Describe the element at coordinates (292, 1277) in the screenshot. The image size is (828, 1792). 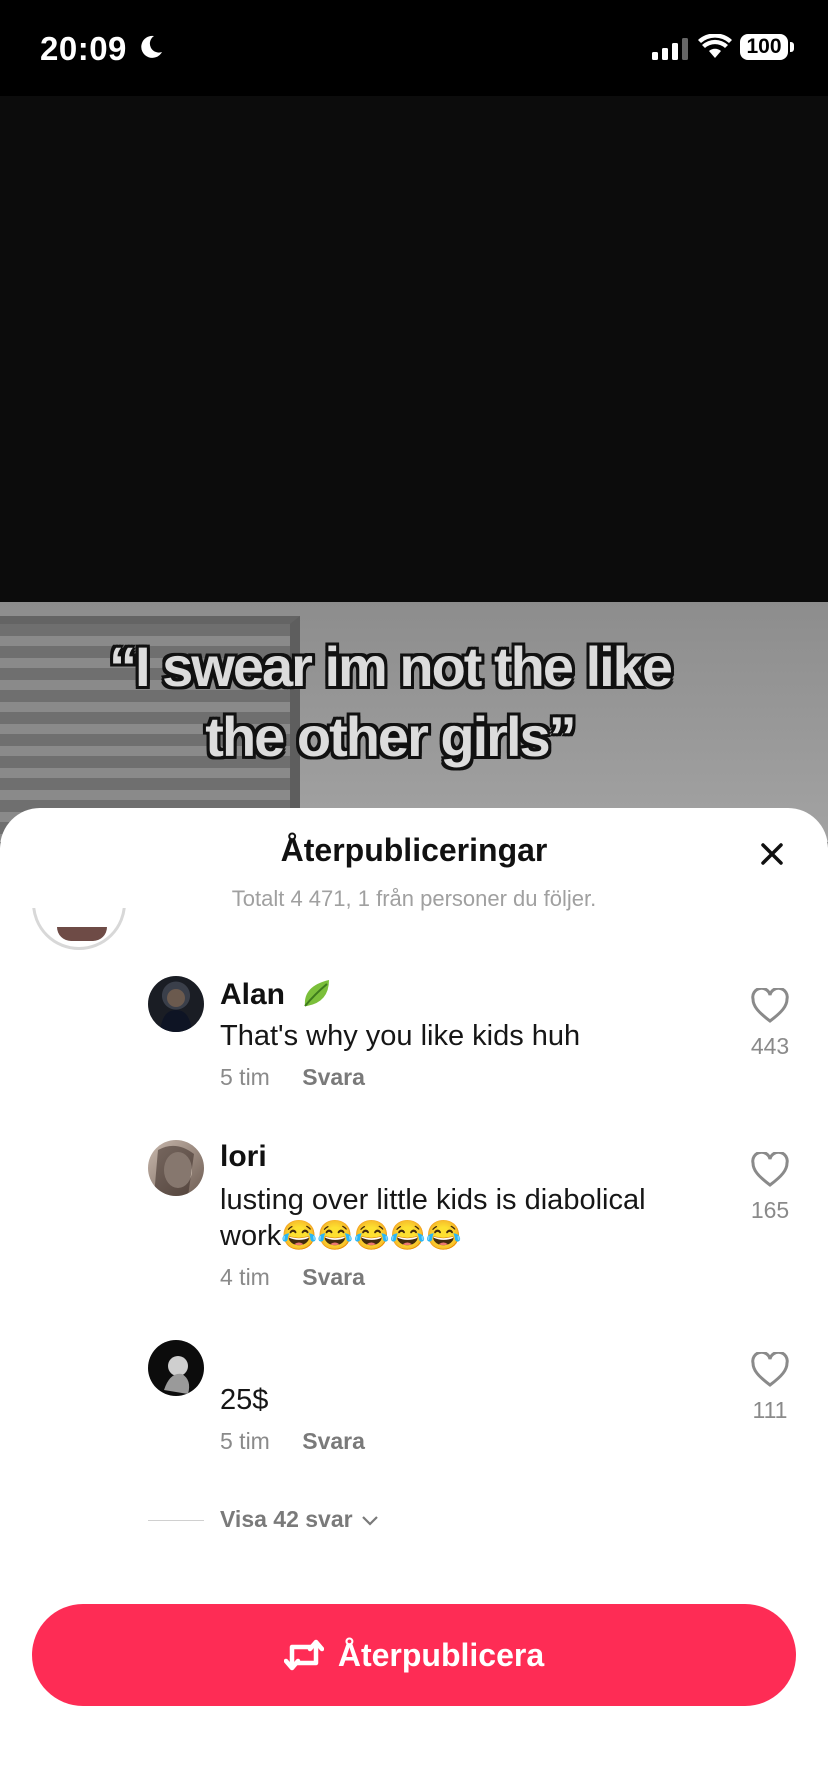
I see `comment-meta: 4 tim Svara` at that location.